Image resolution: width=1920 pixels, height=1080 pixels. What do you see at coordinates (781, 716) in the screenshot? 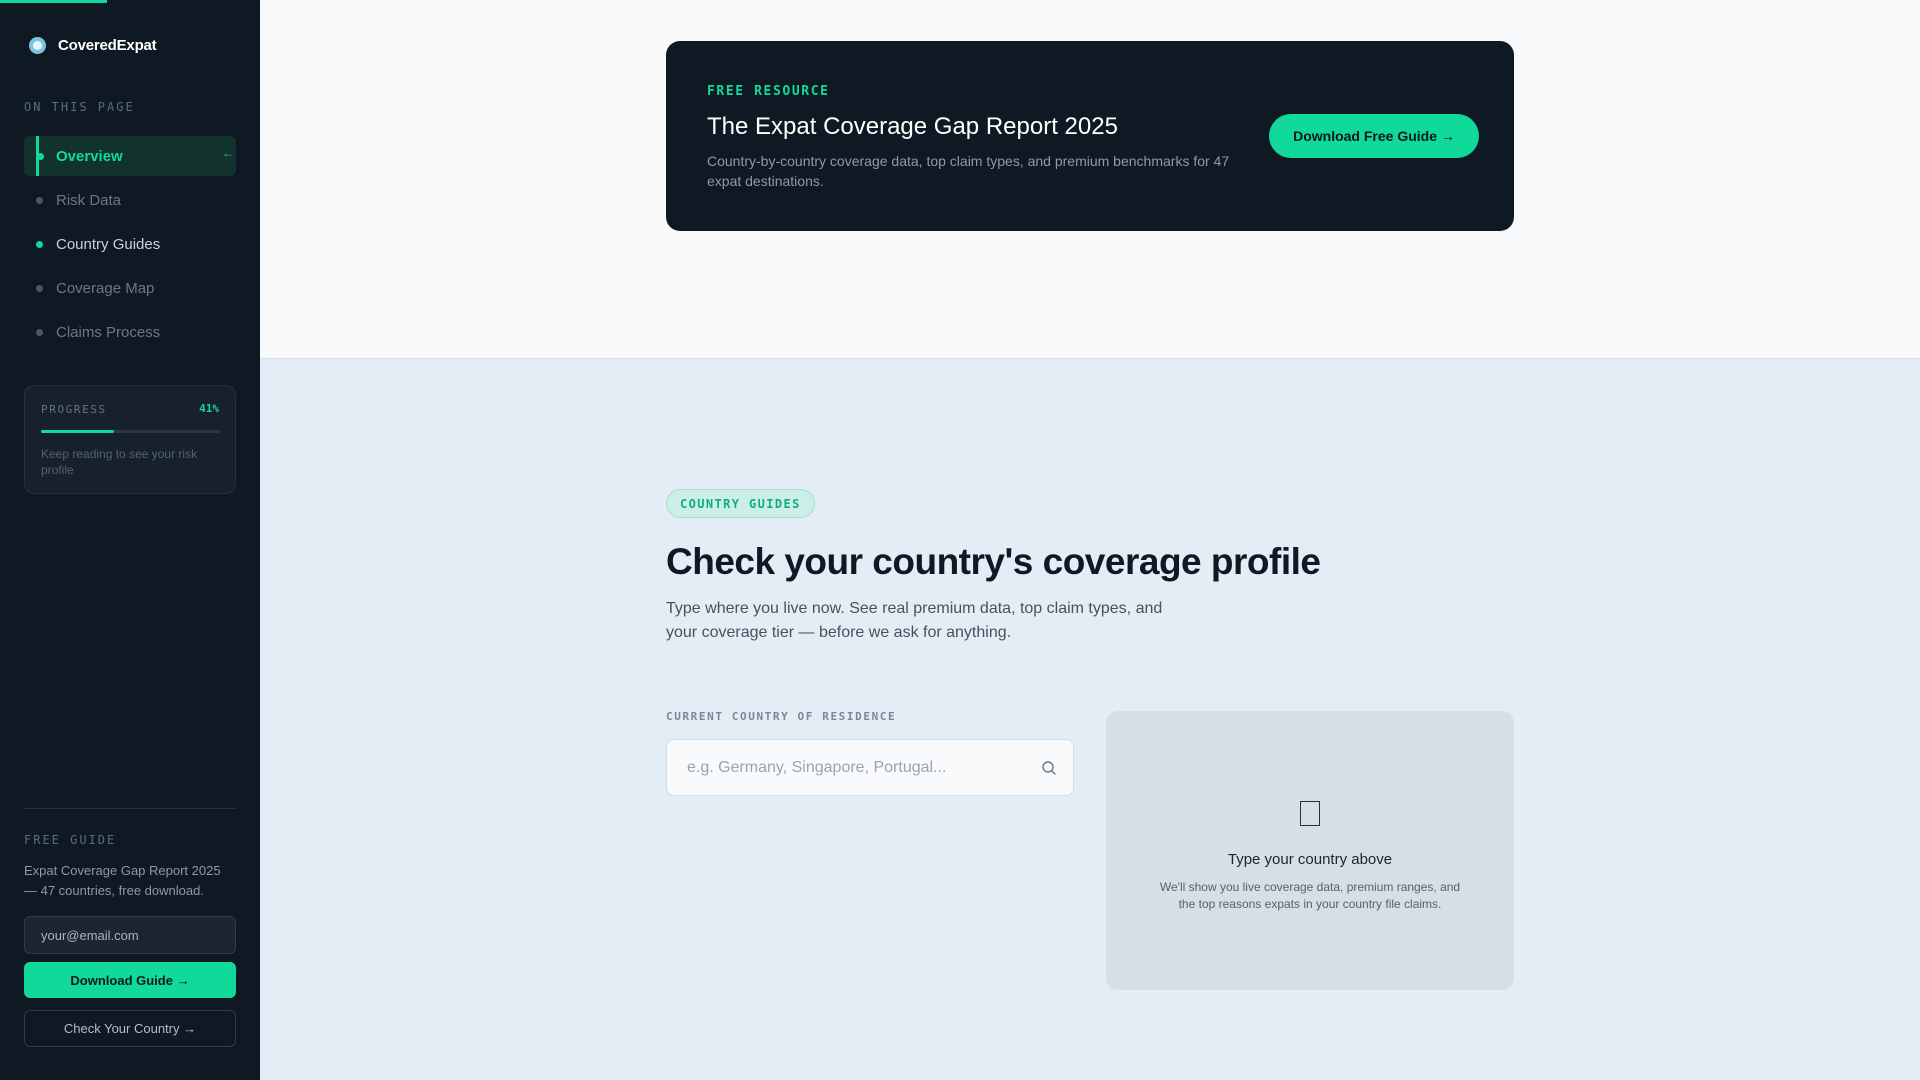
I see `country-field-label: CURRENT COUNTRY OF RESIDENCE` at bounding box center [781, 716].